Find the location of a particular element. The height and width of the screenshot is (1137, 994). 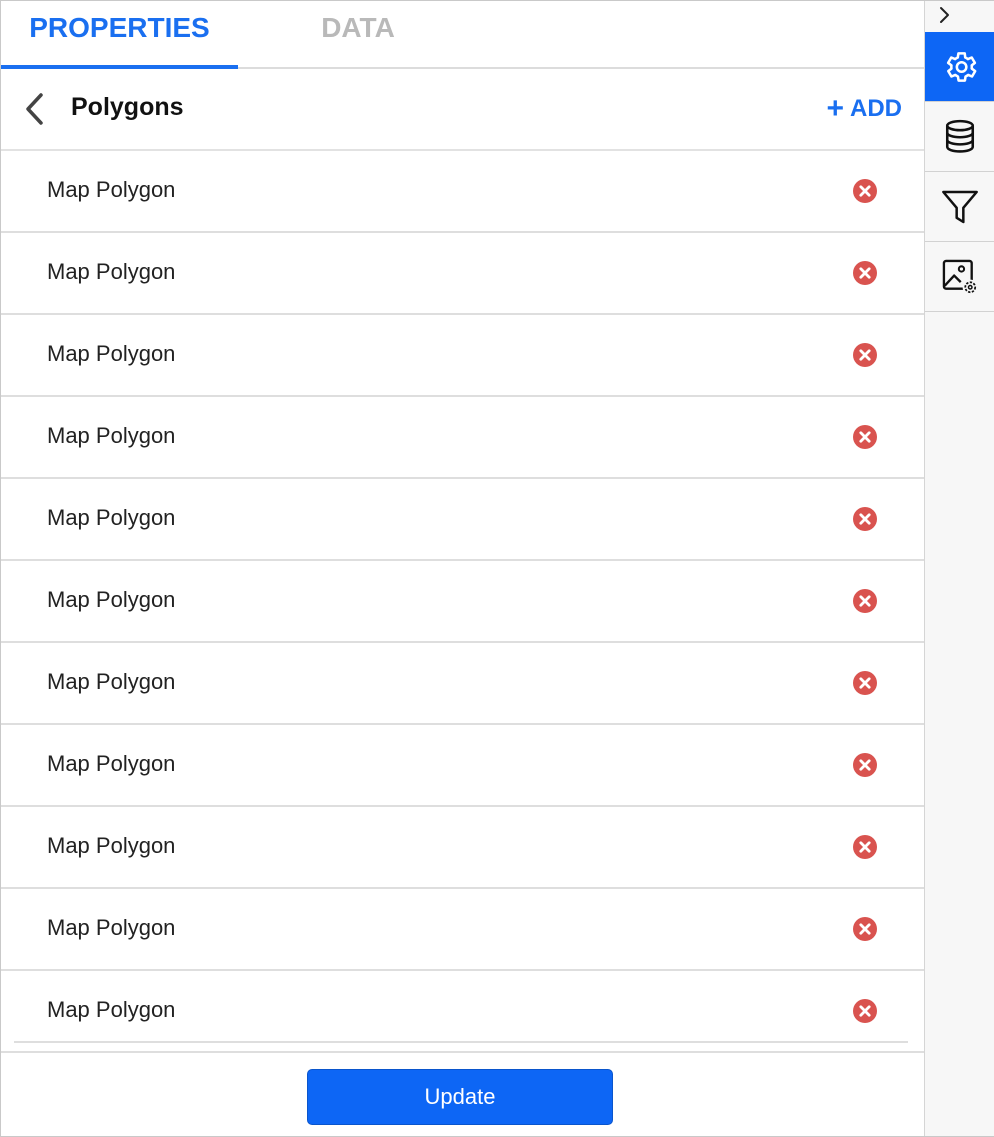

add-button: + ADD is located at coordinates (864, 109).